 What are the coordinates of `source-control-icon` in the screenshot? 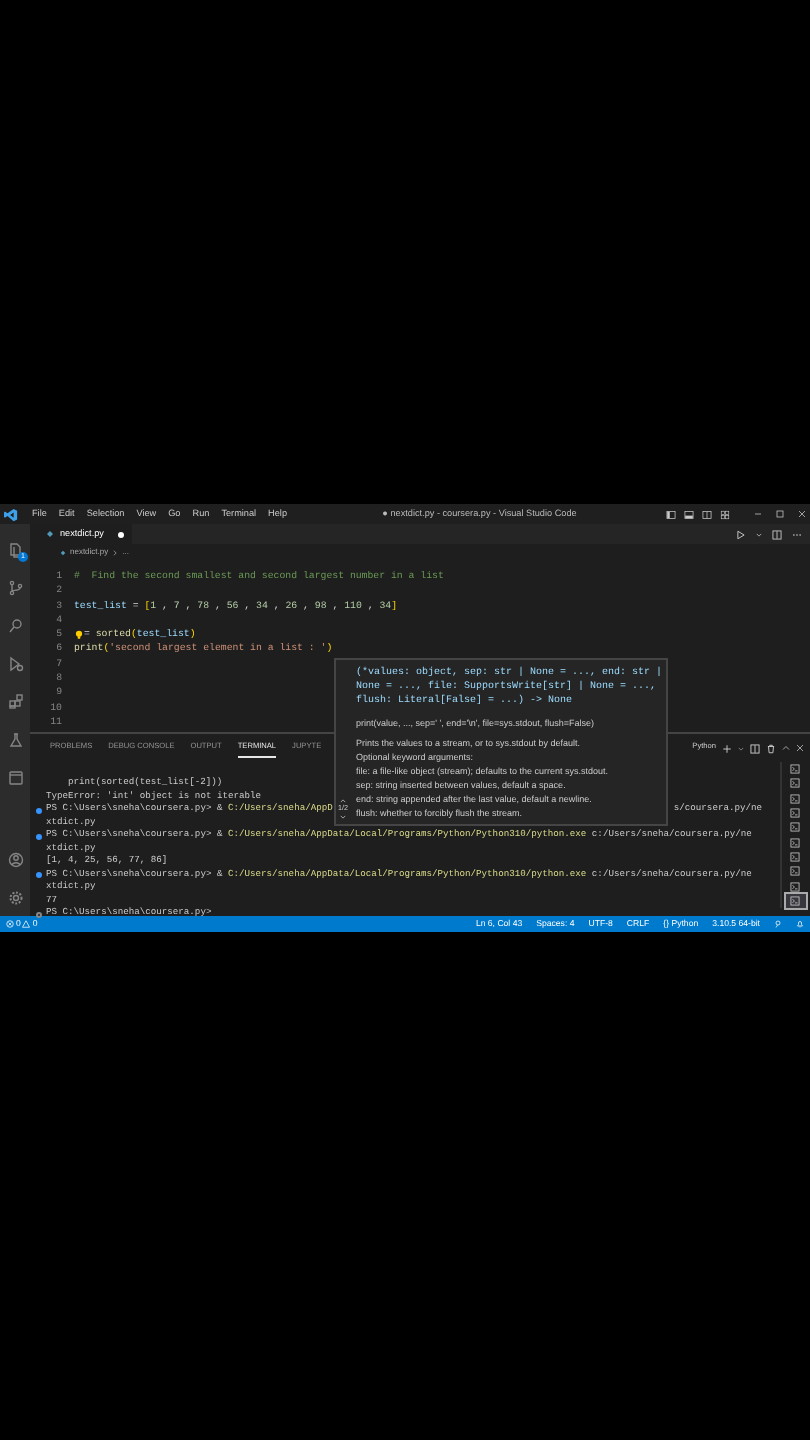 It's located at (15, 587).